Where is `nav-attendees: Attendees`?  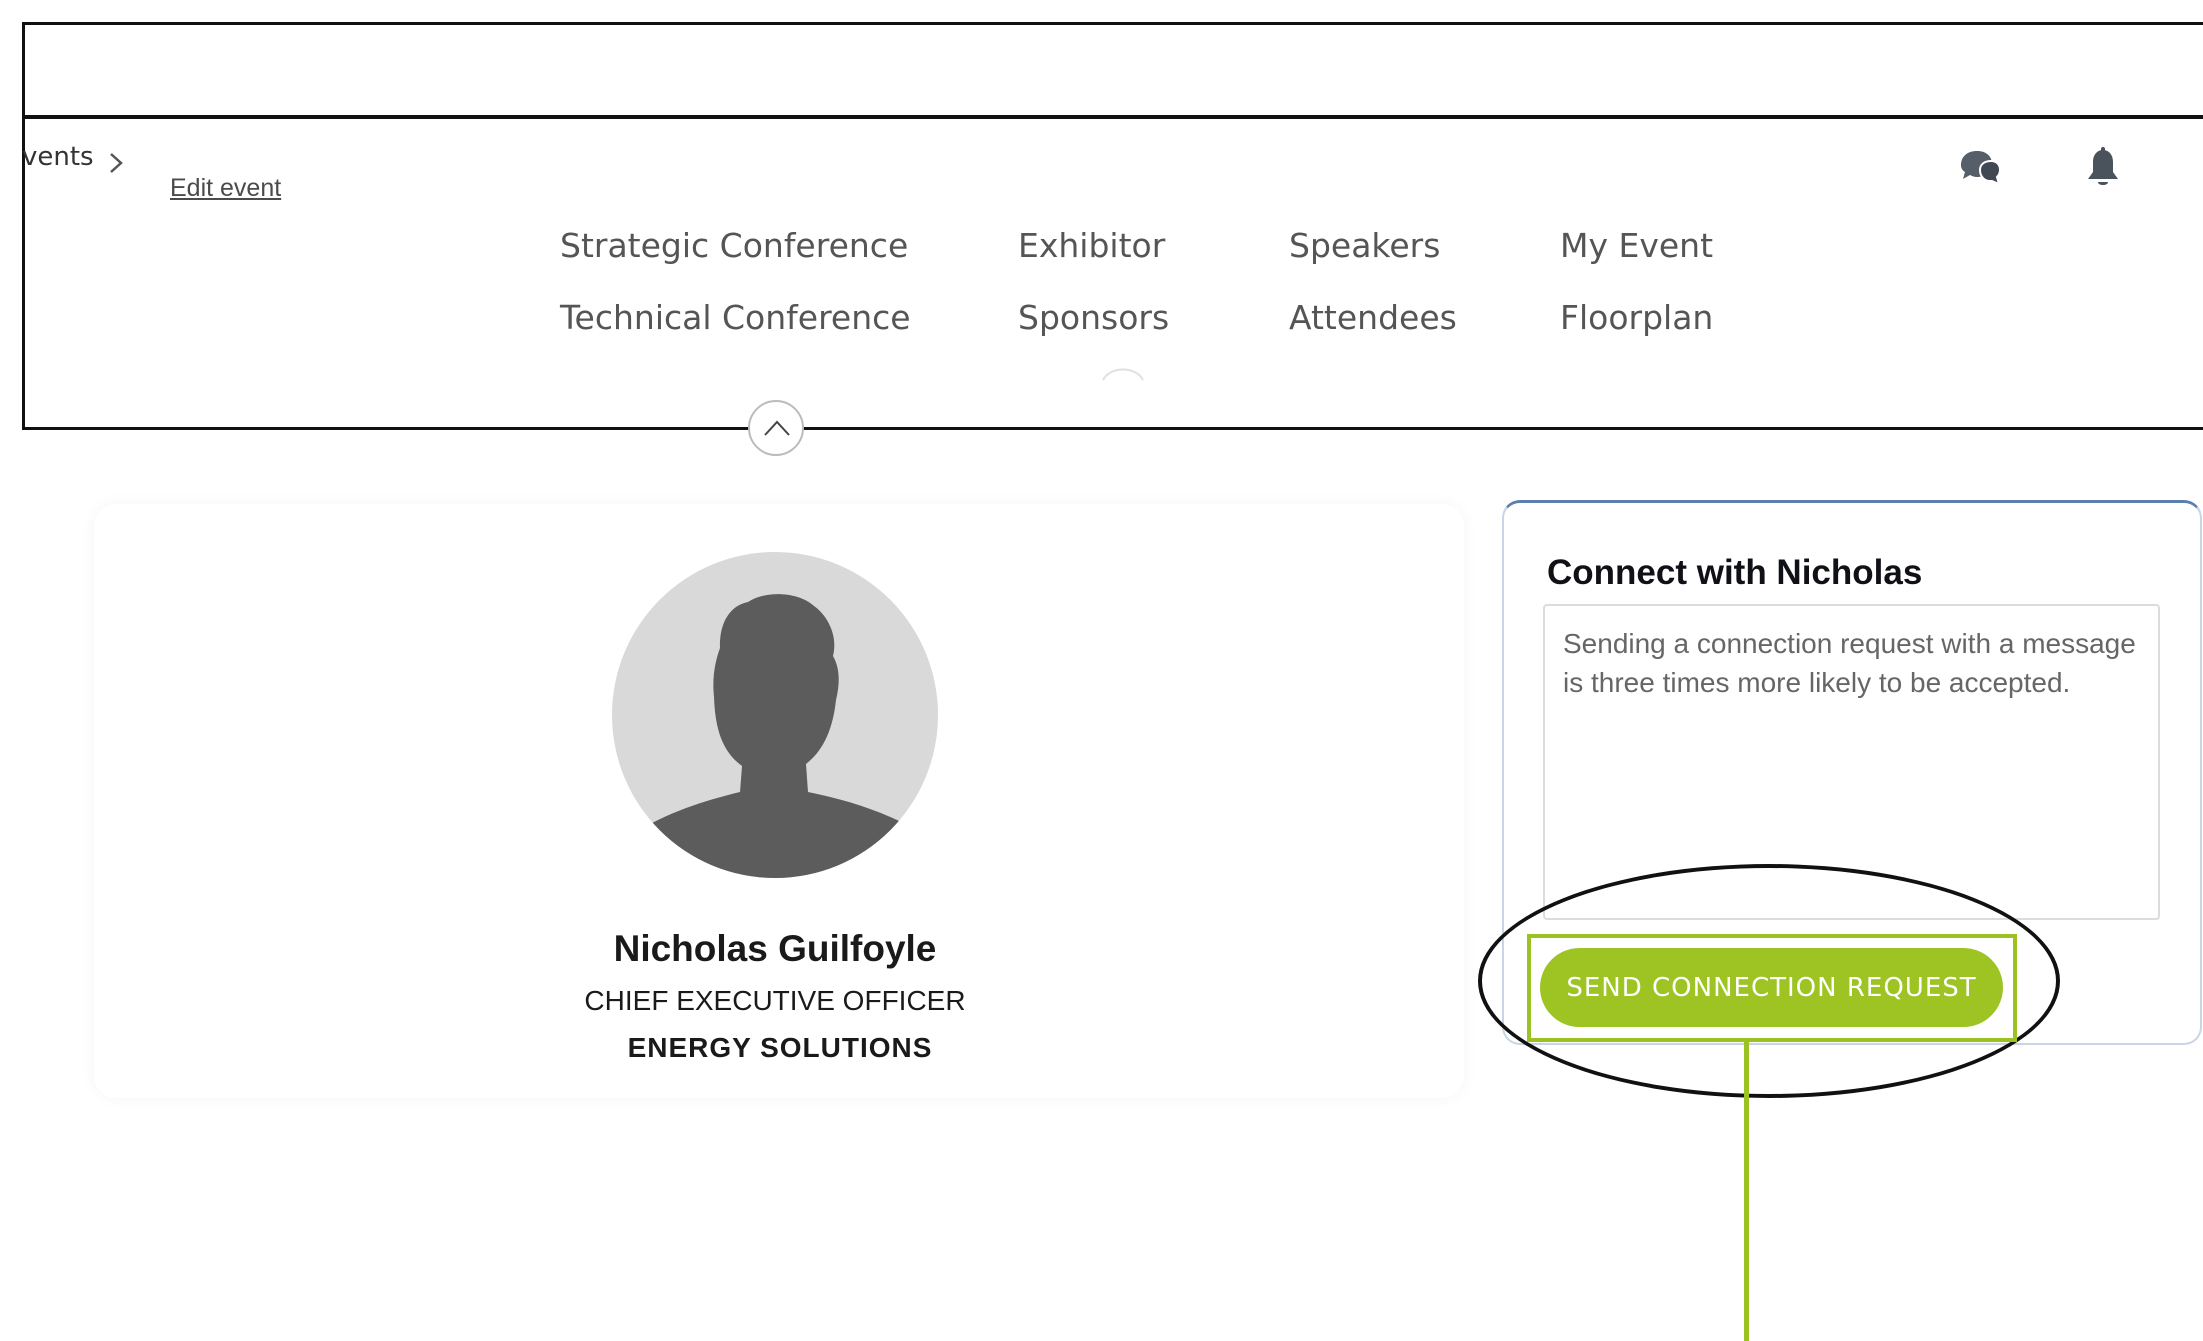
nav-attendees: Attendees is located at coordinates (1373, 317).